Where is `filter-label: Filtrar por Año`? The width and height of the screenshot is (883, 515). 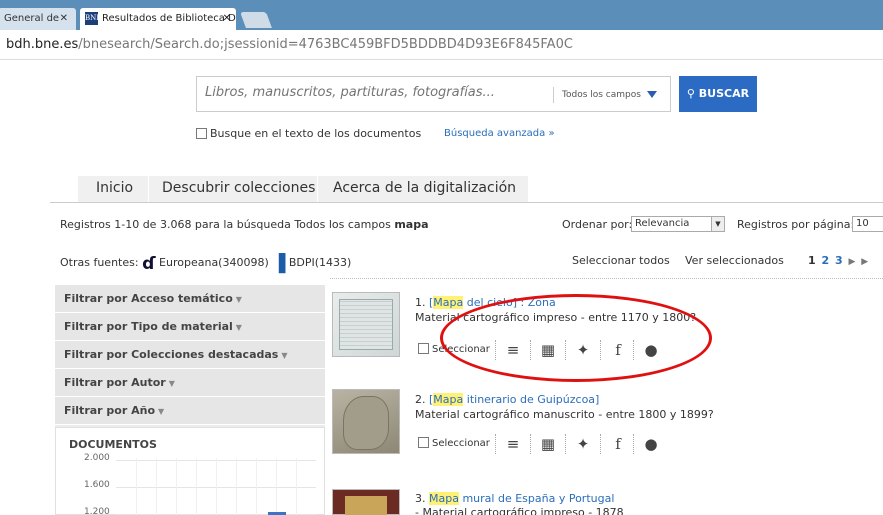 filter-label: Filtrar por Año is located at coordinates (110, 410).